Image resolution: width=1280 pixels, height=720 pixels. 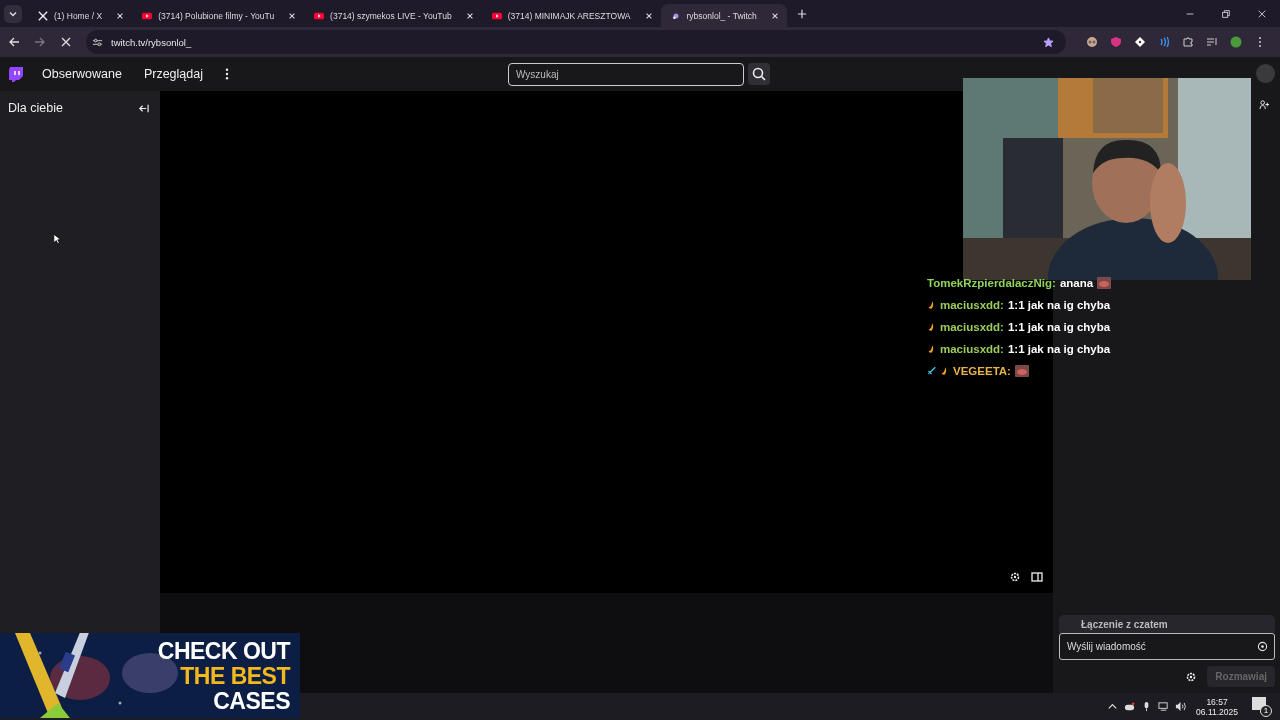 What do you see at coordinates (1181, 706) in the screenshot?
I see `volume-icon` at bounding box center [1181, 706].